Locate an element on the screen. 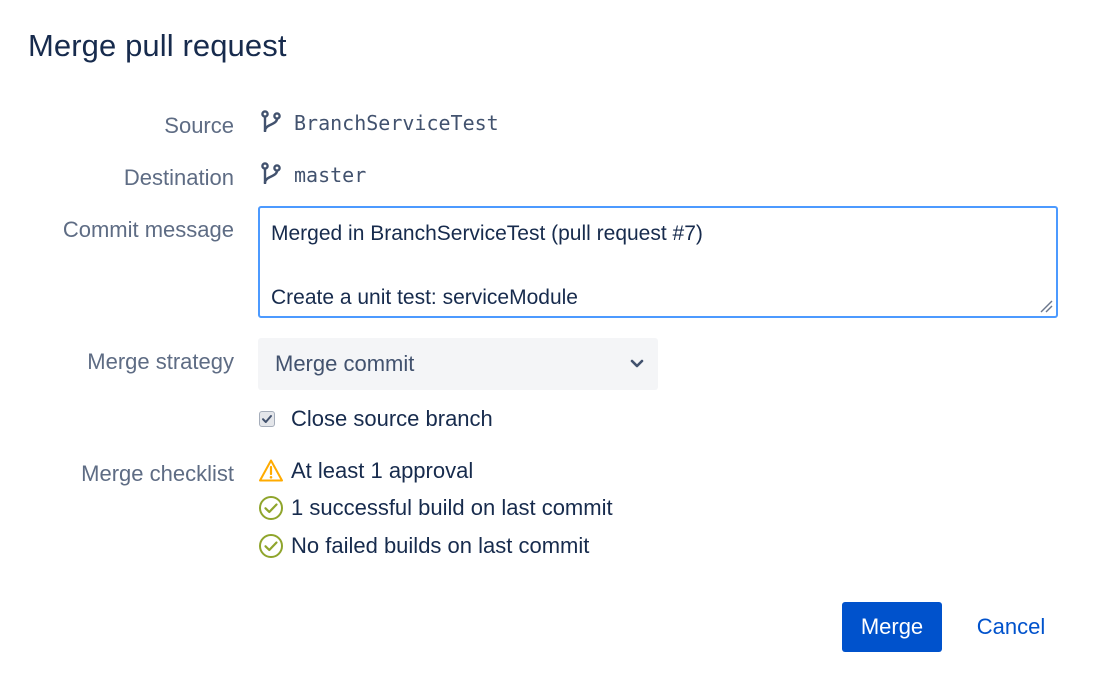 This screenshot has height=686, width=1094. merge-strategy-select: Merge commit is located at coordinates (458, 364).